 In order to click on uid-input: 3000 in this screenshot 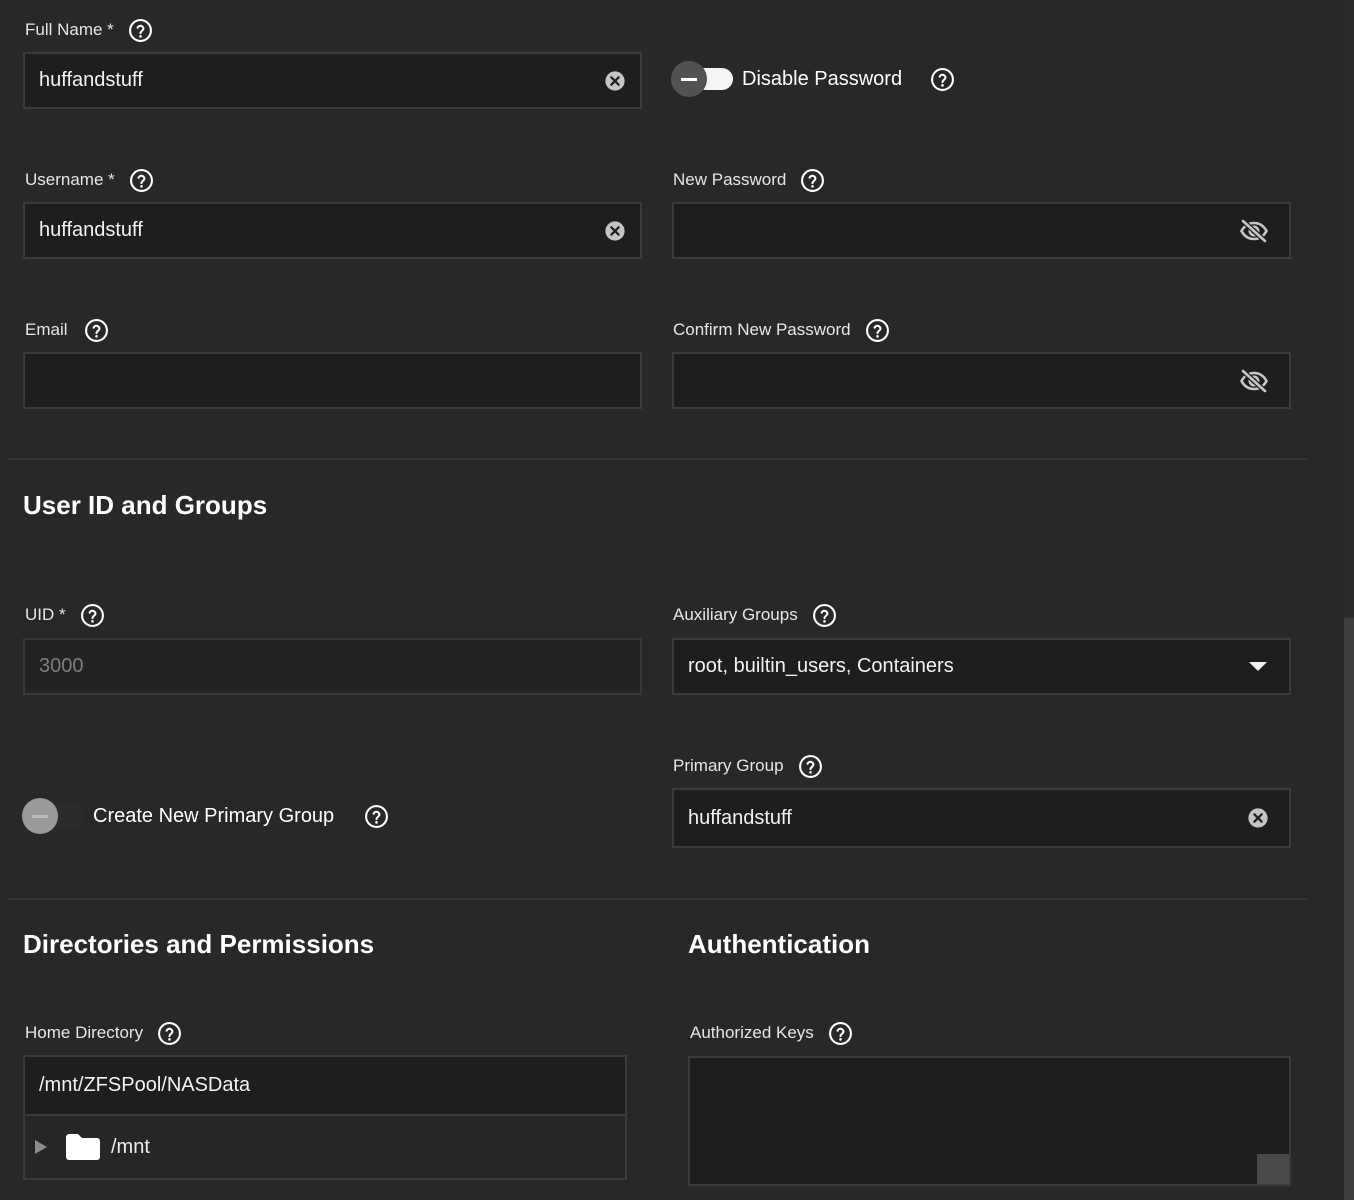, I will do `click(332, 666)`.